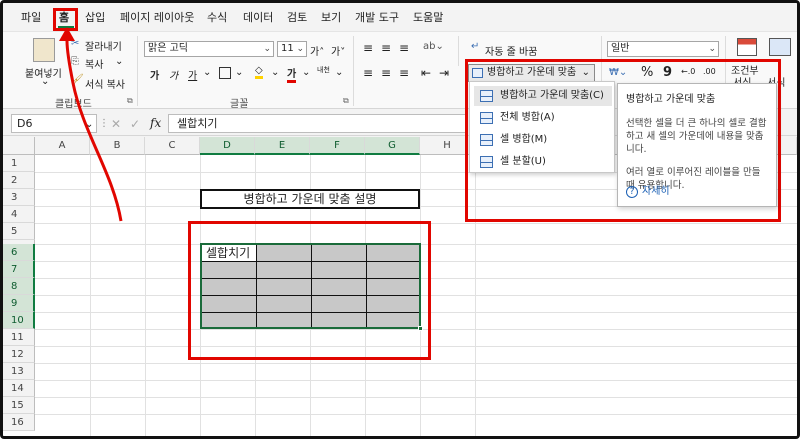 This screenshot has height=439, width=800. What do you see at coordinates (19, 371) in the screenshot?
I see `row-header: 13` at bounding box center [19, 371].